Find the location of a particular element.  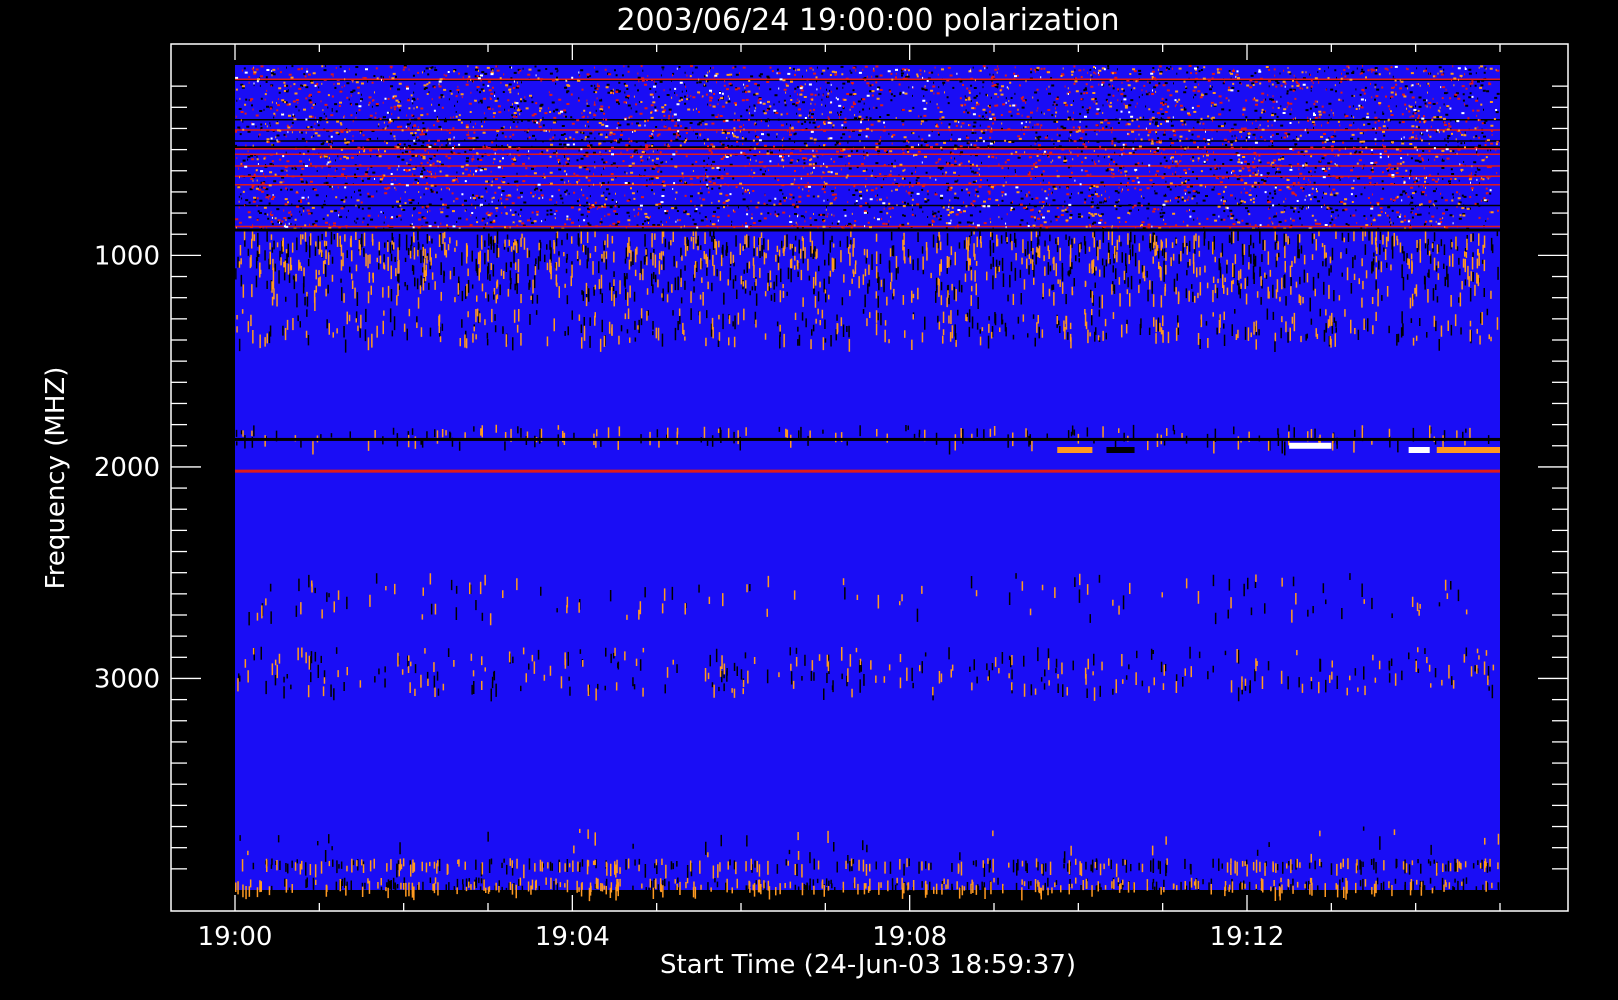

y-tick-label: 1000 is located at coordinates (127, 256).